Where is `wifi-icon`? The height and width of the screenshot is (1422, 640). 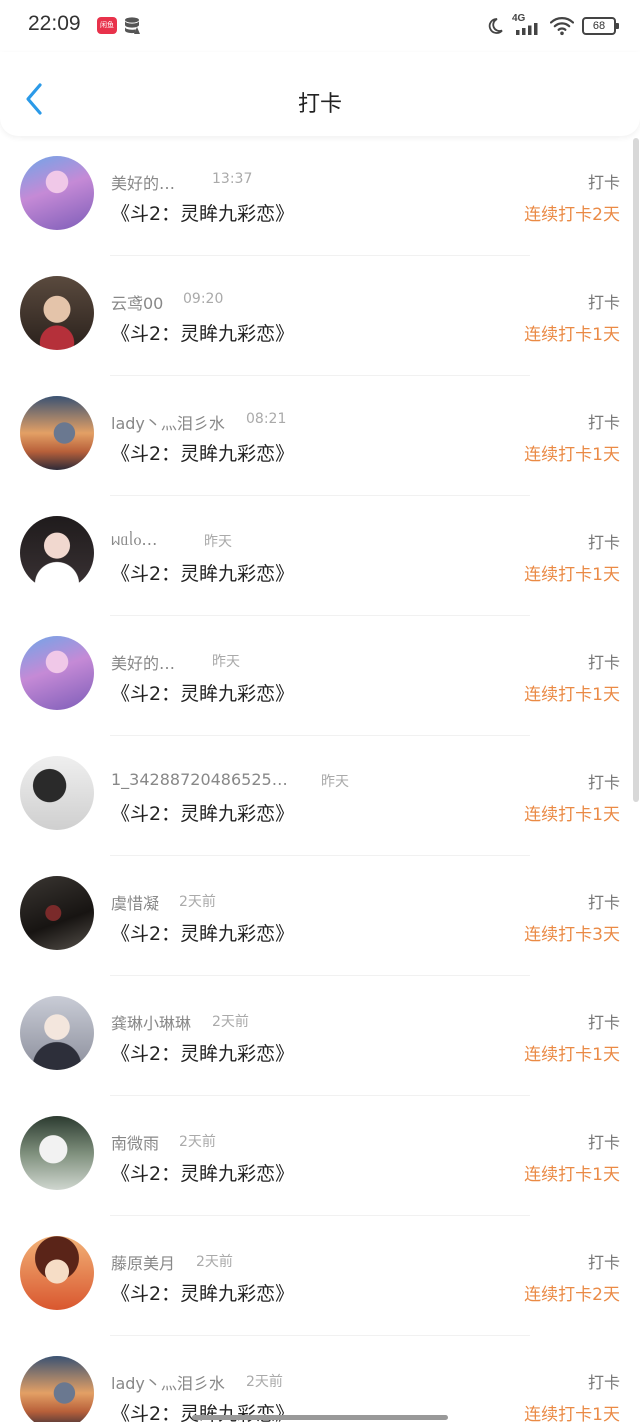 wifi-icon is located at coordinates (562, 26).